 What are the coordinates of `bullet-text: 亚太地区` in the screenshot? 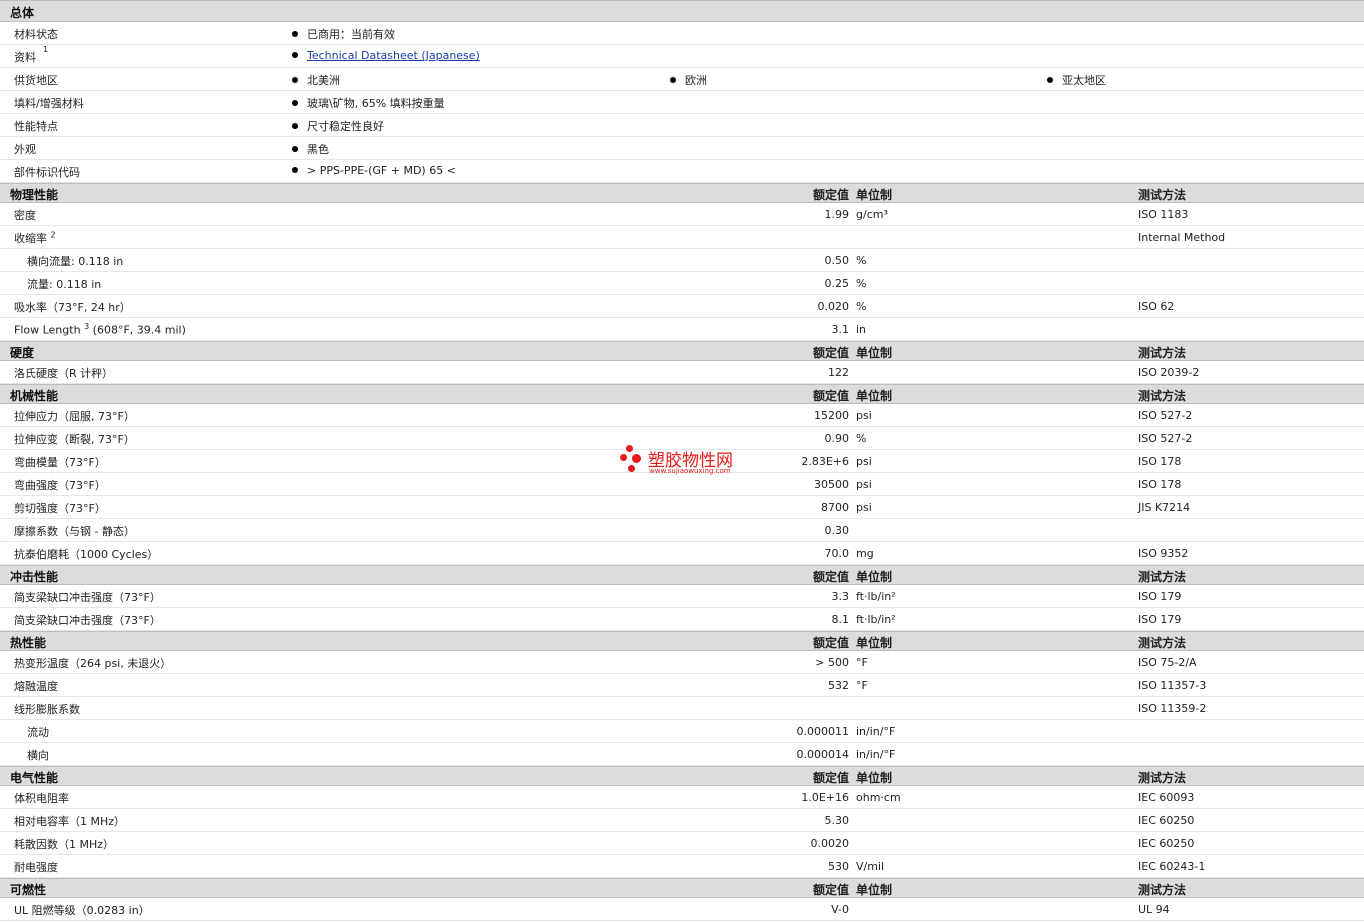 It's located at (1084, 80).